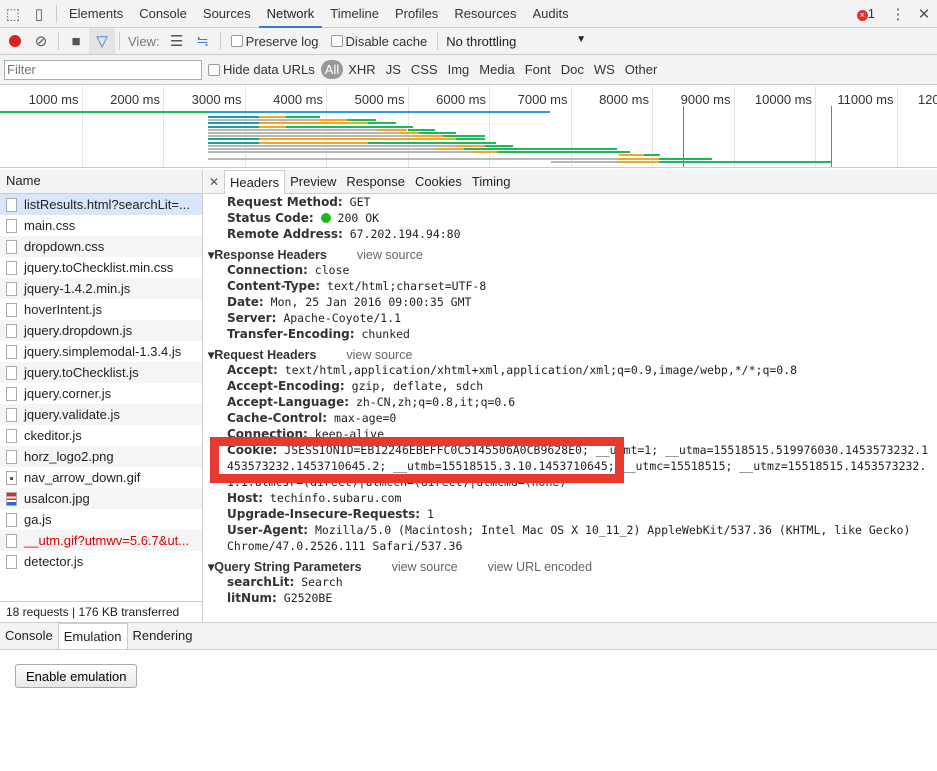 The height and width of the screenshot is (771, 937). I want to click on request-row: hoverIntent.js, so click(101, 309).